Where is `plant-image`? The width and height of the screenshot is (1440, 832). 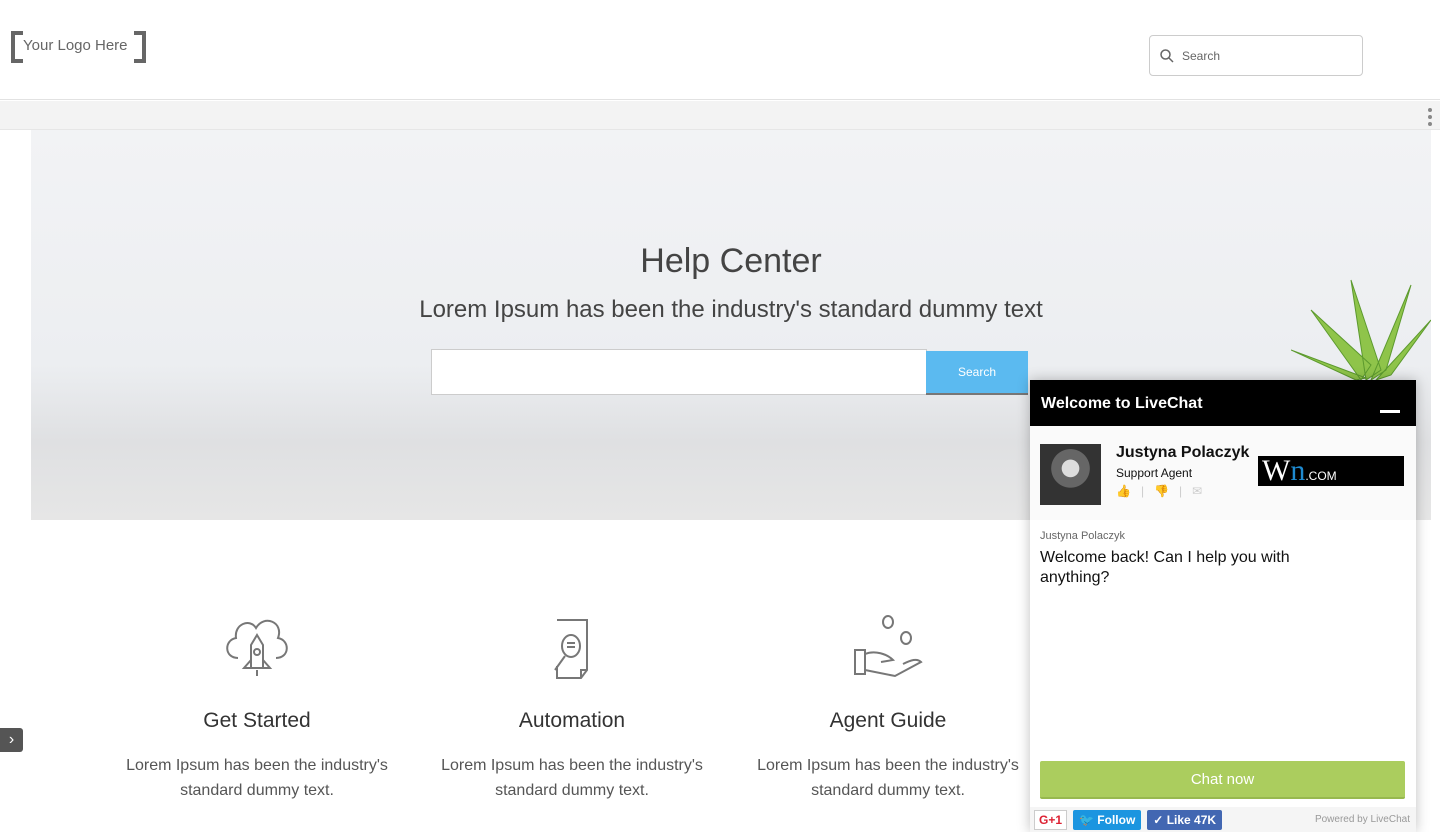
plant-image is located at coordinates (1361, 330).